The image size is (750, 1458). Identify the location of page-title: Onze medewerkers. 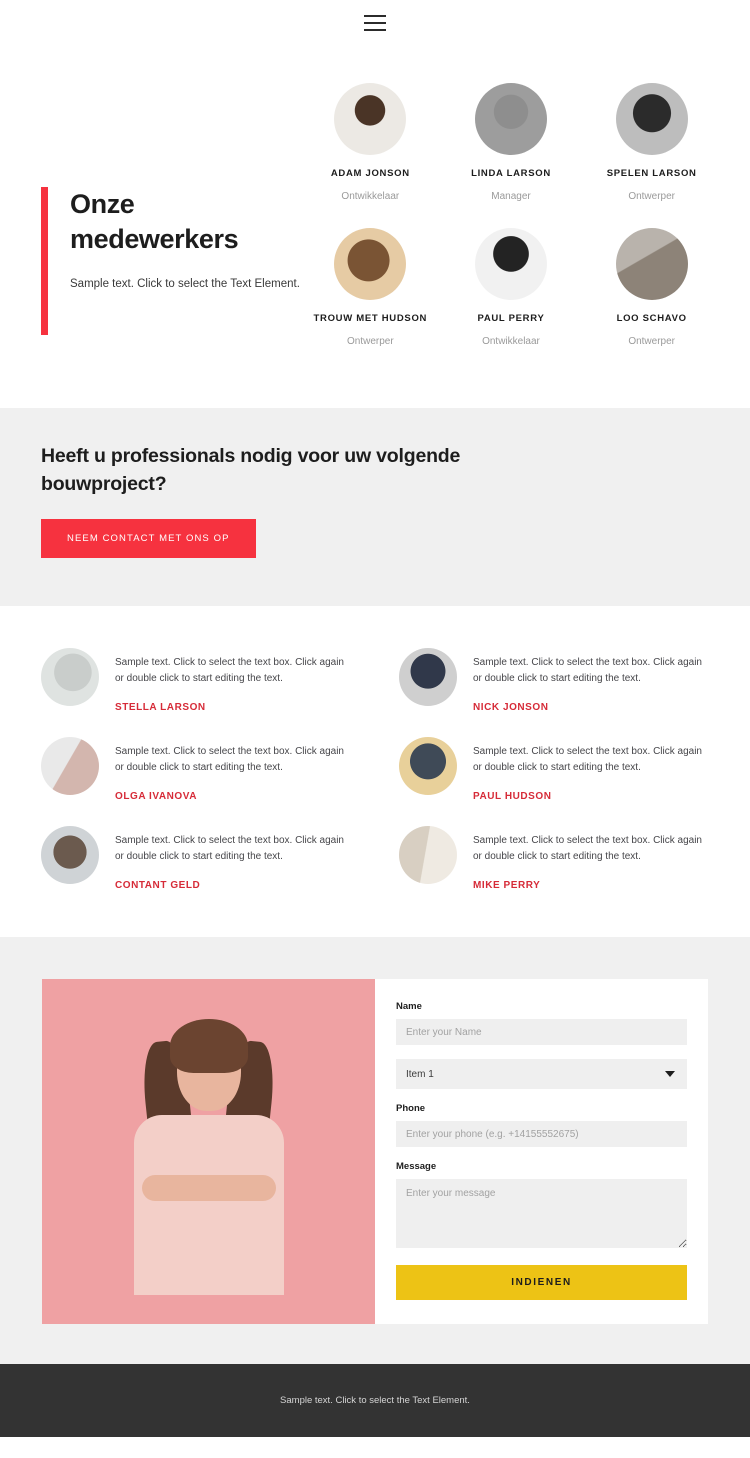
(185, 222).